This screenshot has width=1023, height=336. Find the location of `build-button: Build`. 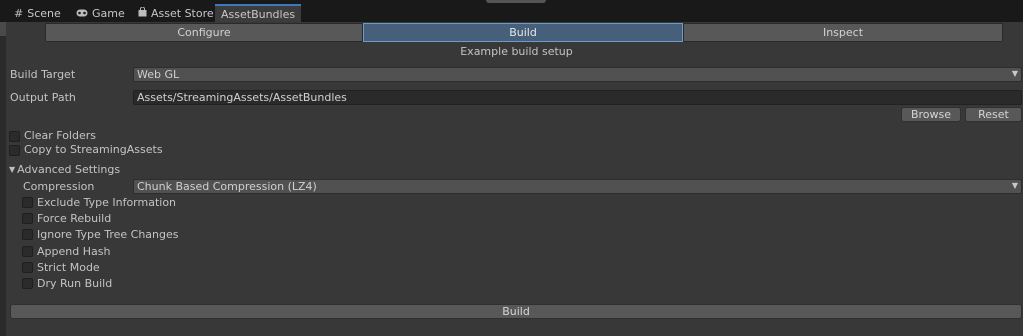

build-button: Build is located at coordinates (516, 311).